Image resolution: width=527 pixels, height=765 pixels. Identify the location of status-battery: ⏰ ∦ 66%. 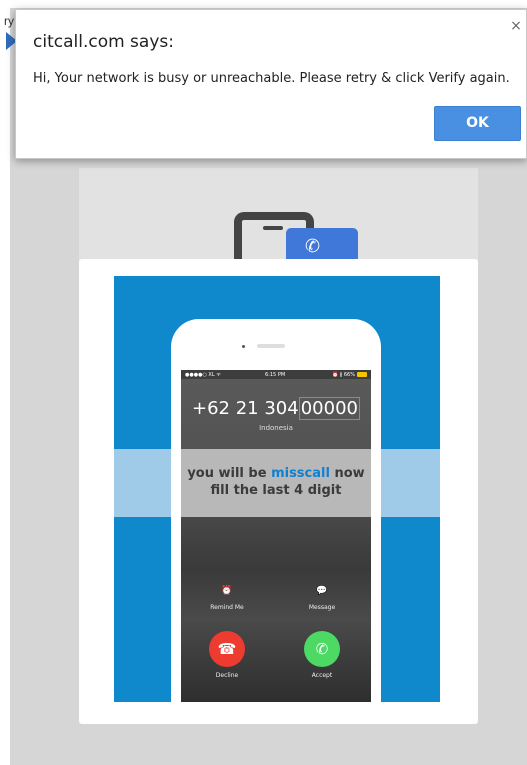
(343, 375).